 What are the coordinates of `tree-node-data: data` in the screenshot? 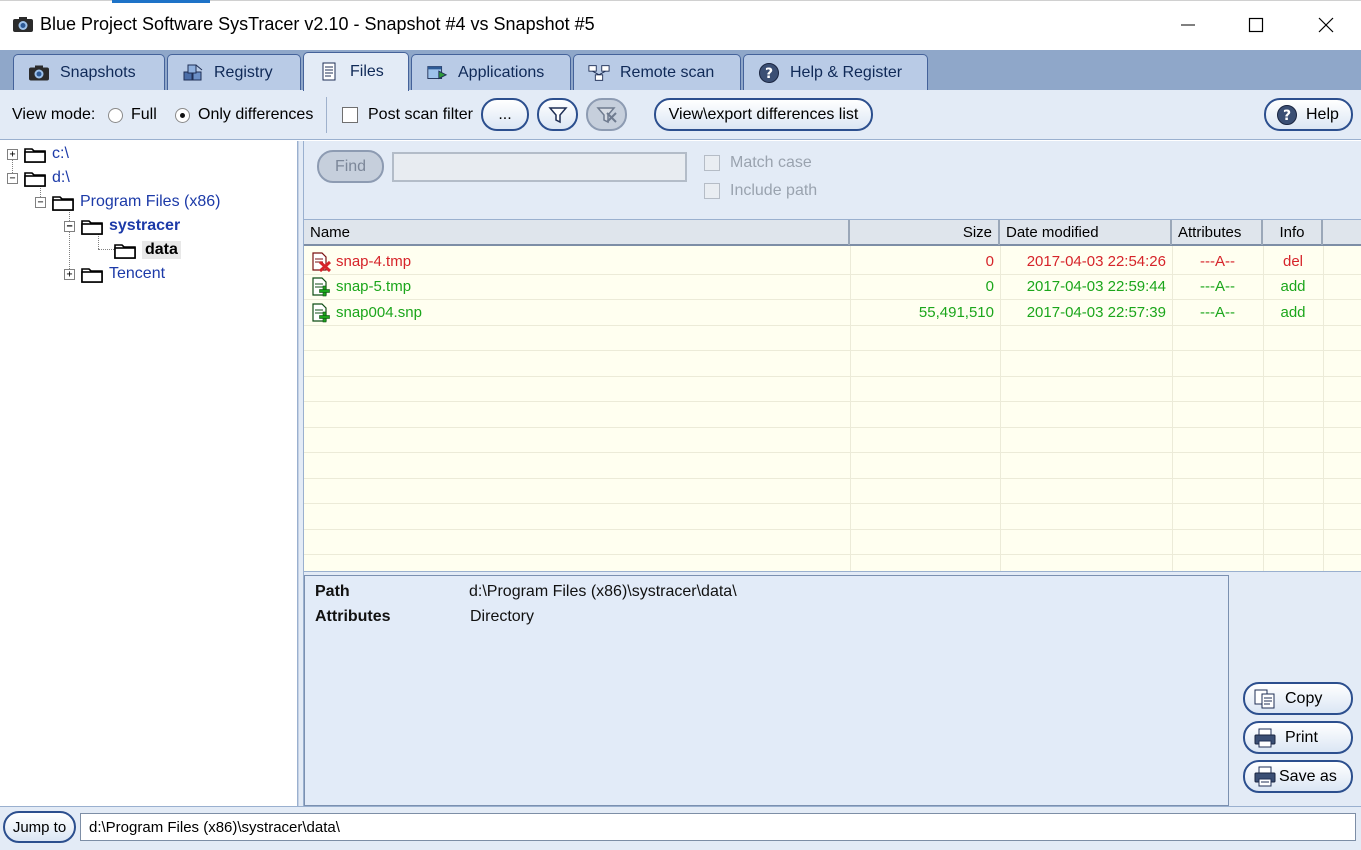 It's located at (147, 250).